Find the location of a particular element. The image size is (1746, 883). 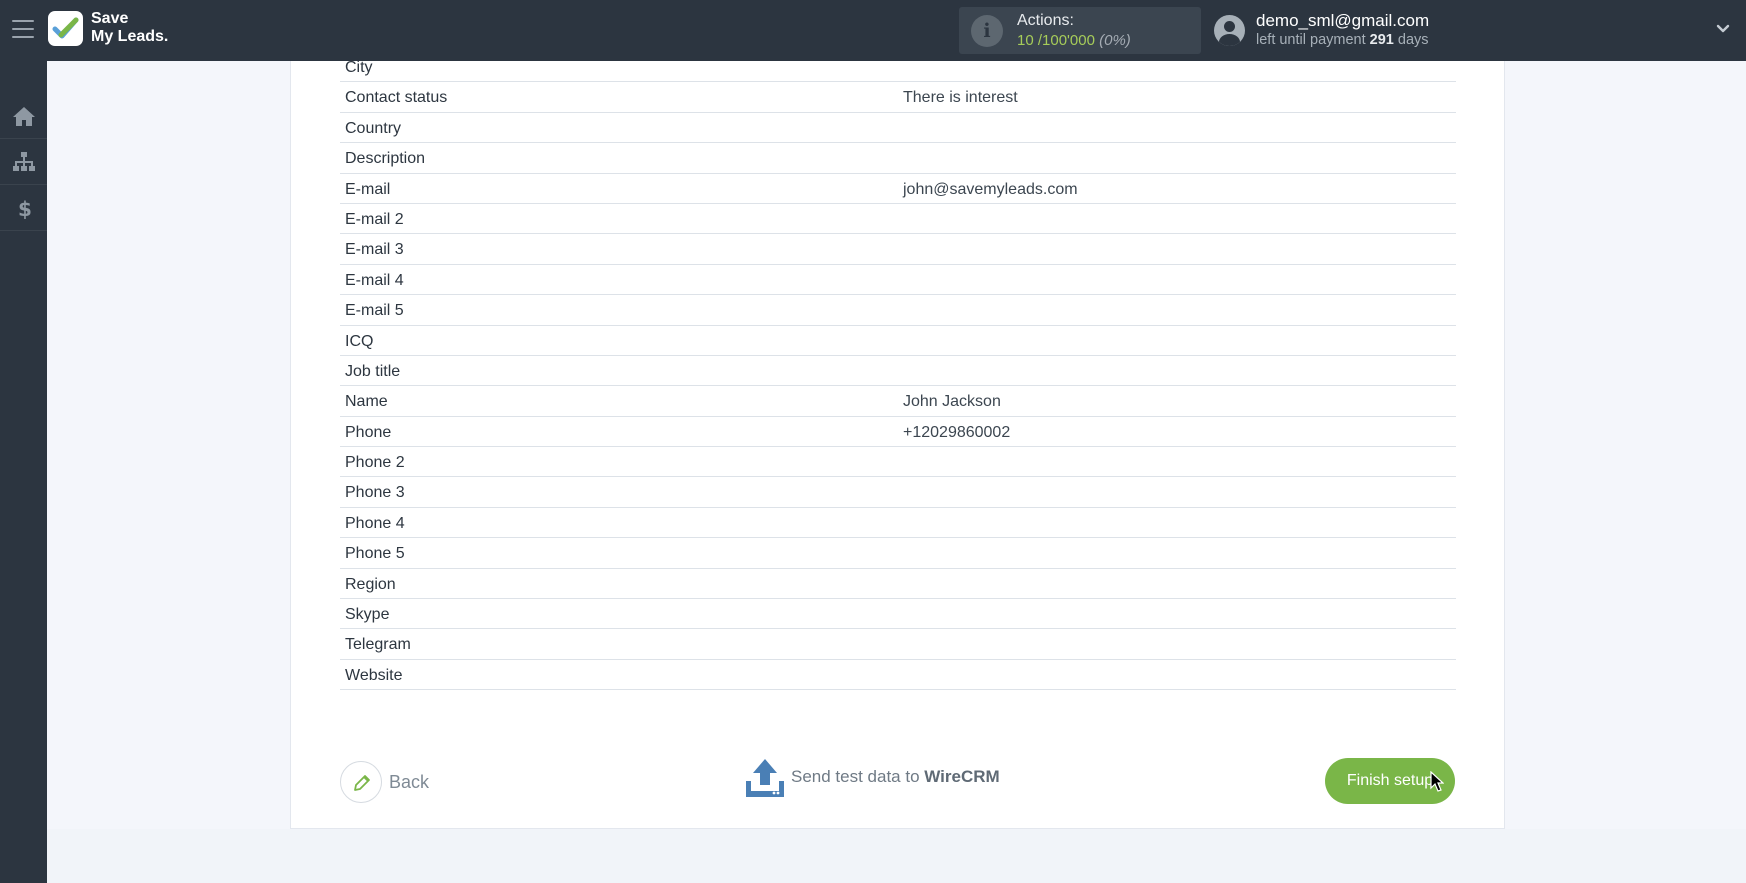

field-label: Telegram is located at coordinates (378, 645).